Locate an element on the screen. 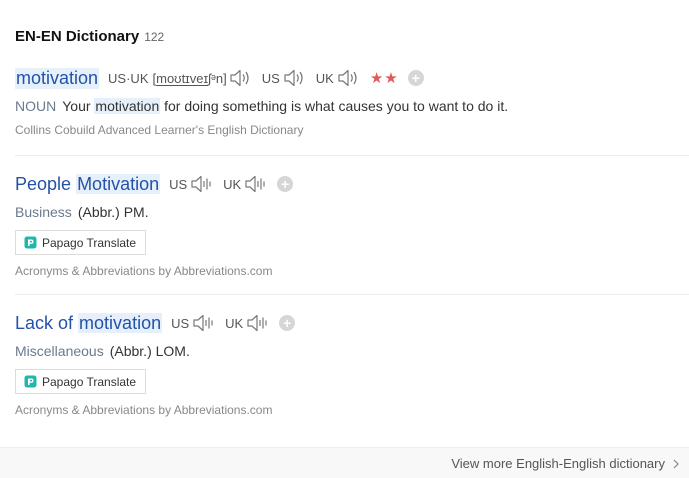 This screenshot has width=689, height=478. chevron-right-icon is located at coordinates (676, 463).